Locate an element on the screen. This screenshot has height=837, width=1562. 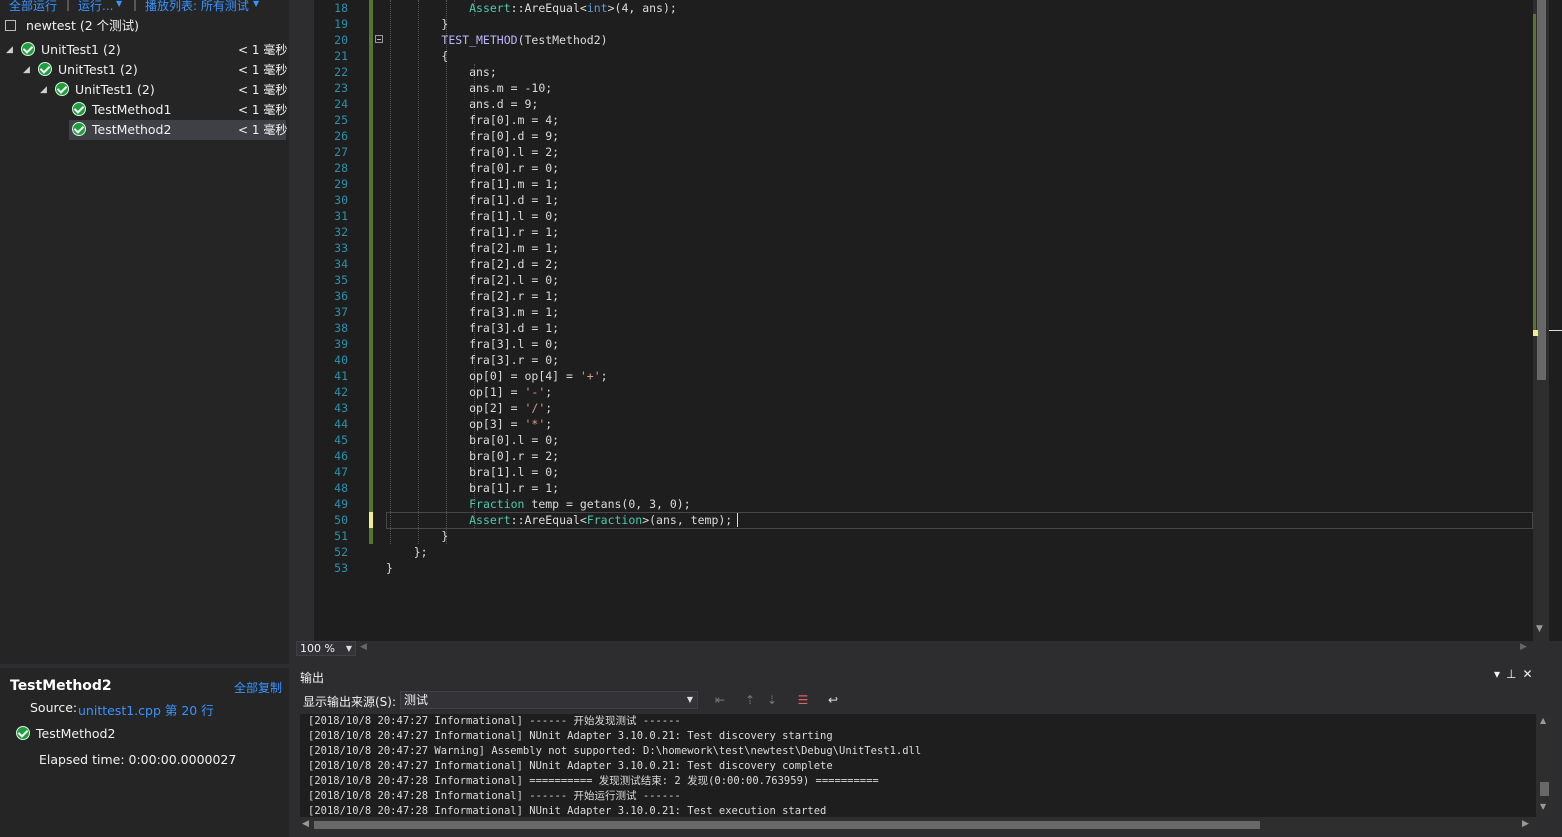
code-line: 27 fra[0].l = 2; is located at coordinates (913, 152).